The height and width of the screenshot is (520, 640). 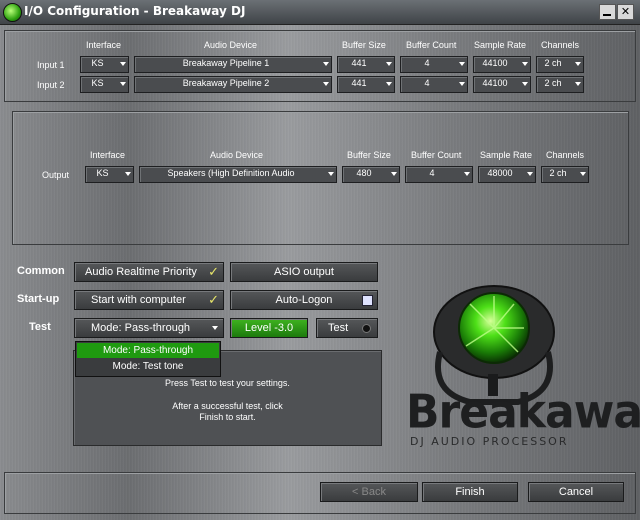 I want to click on level-control: Level -3.0, so click(x=269, y=328).